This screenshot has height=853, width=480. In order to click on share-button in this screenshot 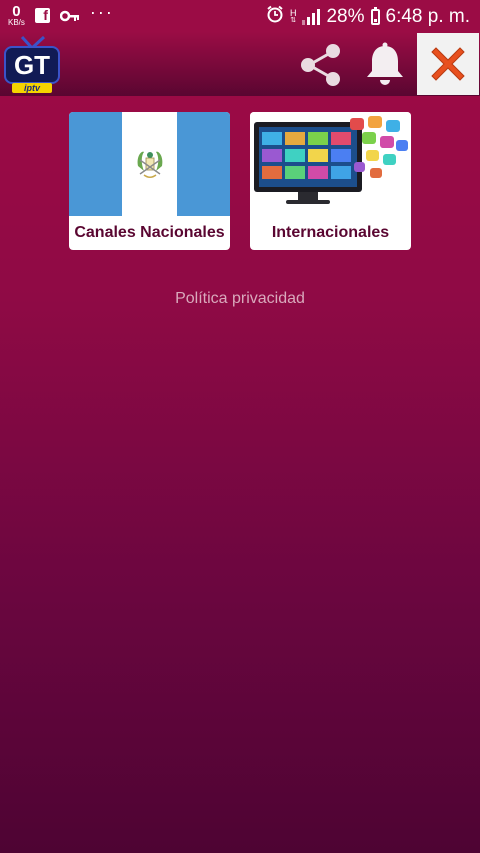, I will do `click(321, 65)`.